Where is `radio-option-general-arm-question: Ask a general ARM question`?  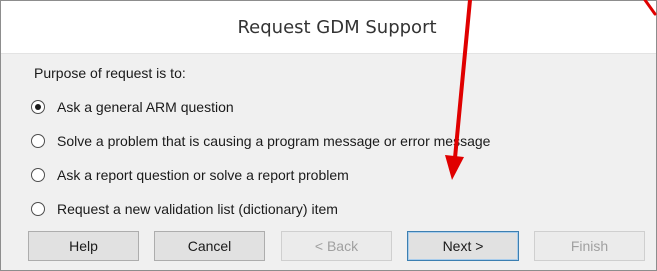
radio-option-general-arm-question: Ask a general ARM question is located at coordinates (260, 107).